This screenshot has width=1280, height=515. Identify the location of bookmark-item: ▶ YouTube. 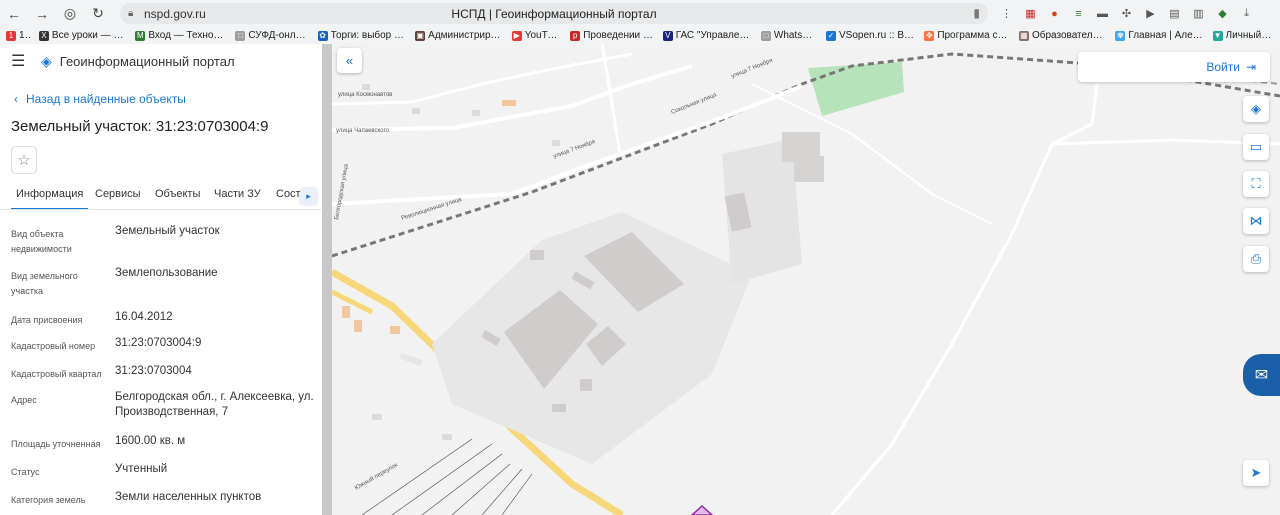
(537, 35).